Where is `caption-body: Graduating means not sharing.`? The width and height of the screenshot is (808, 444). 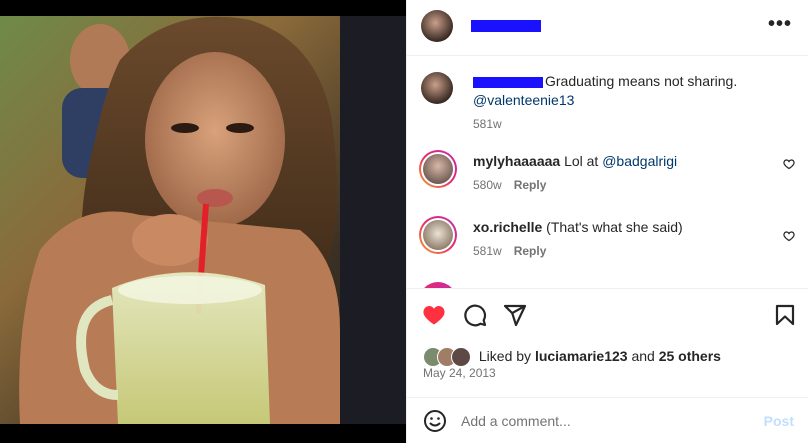
caption-body: Graduating means not sharing. is located at coordinates (605, 81).